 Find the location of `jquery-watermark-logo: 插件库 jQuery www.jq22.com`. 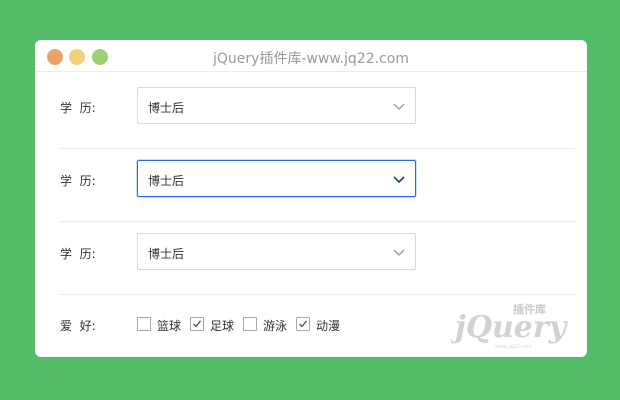

jquery-watermark-logo: 插件库 jQuery www.jq22.com is located at coordinates (510, 326).